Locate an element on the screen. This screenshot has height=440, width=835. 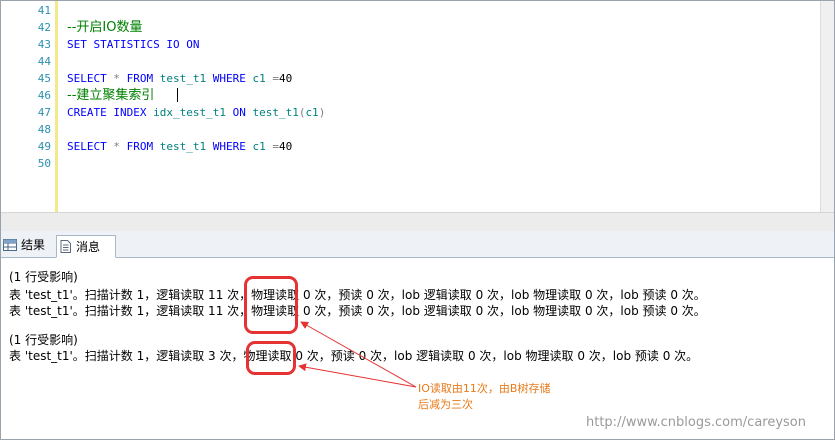
annotation-note: IO读取由11次，由B树存储 后减为三次 is located at coordinates (484, 397).